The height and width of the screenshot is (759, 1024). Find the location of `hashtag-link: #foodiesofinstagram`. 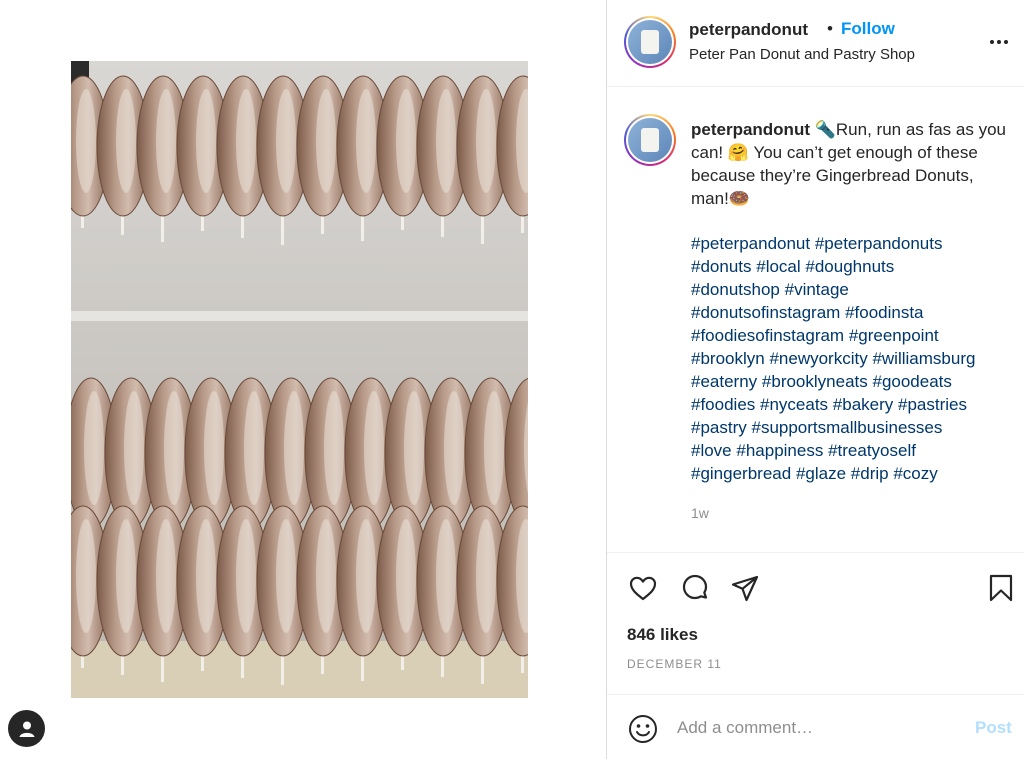

hashtag-link: #foodiesofinstagram is located at coordinates (767, 335).